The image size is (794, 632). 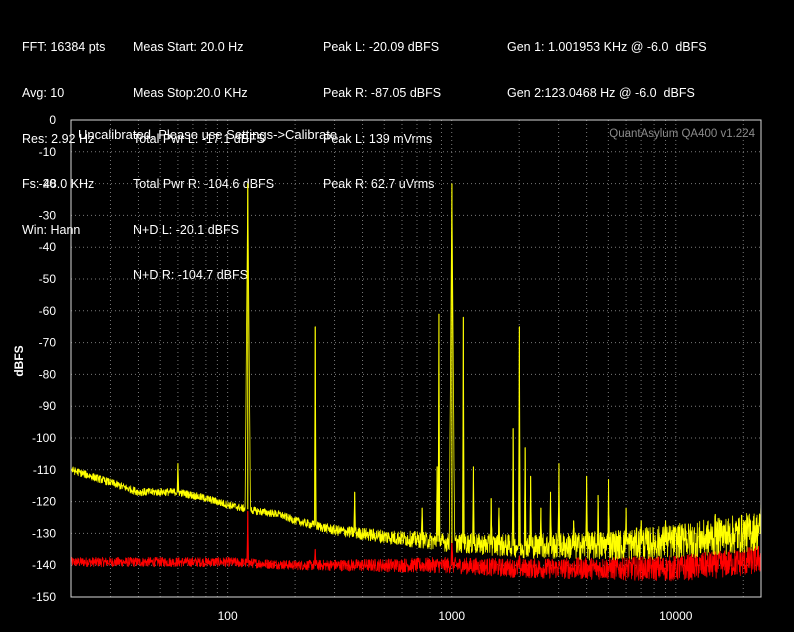 I want to click on y-tick-label: -60, so click(x=48, y=311).